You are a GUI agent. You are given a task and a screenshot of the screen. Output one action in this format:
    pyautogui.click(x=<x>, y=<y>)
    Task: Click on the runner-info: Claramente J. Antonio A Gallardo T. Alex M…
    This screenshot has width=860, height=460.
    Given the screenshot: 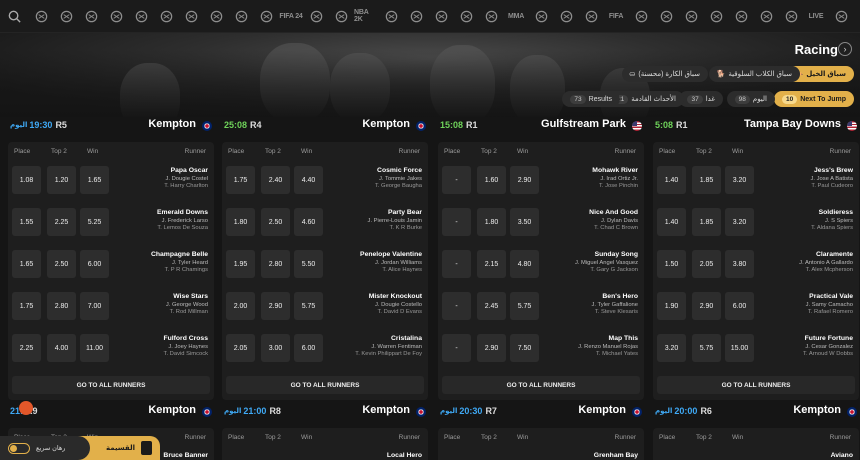 What is the action you would take?
    pyautogui.click(x=812, y=262)
    